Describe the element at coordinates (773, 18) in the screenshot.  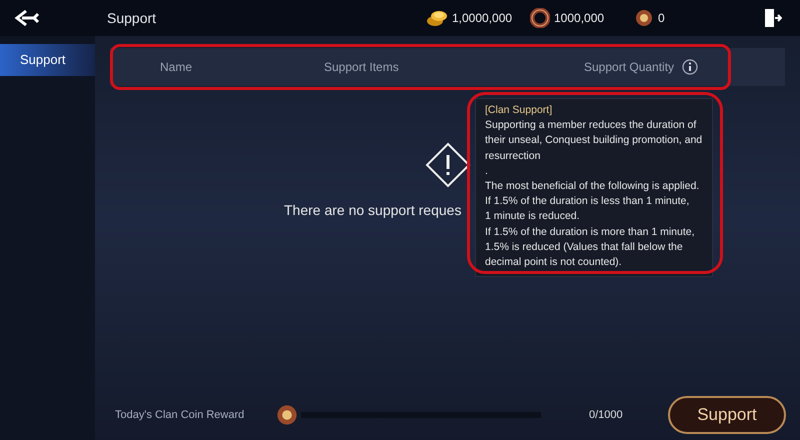
I see `exit-icon` at that location.